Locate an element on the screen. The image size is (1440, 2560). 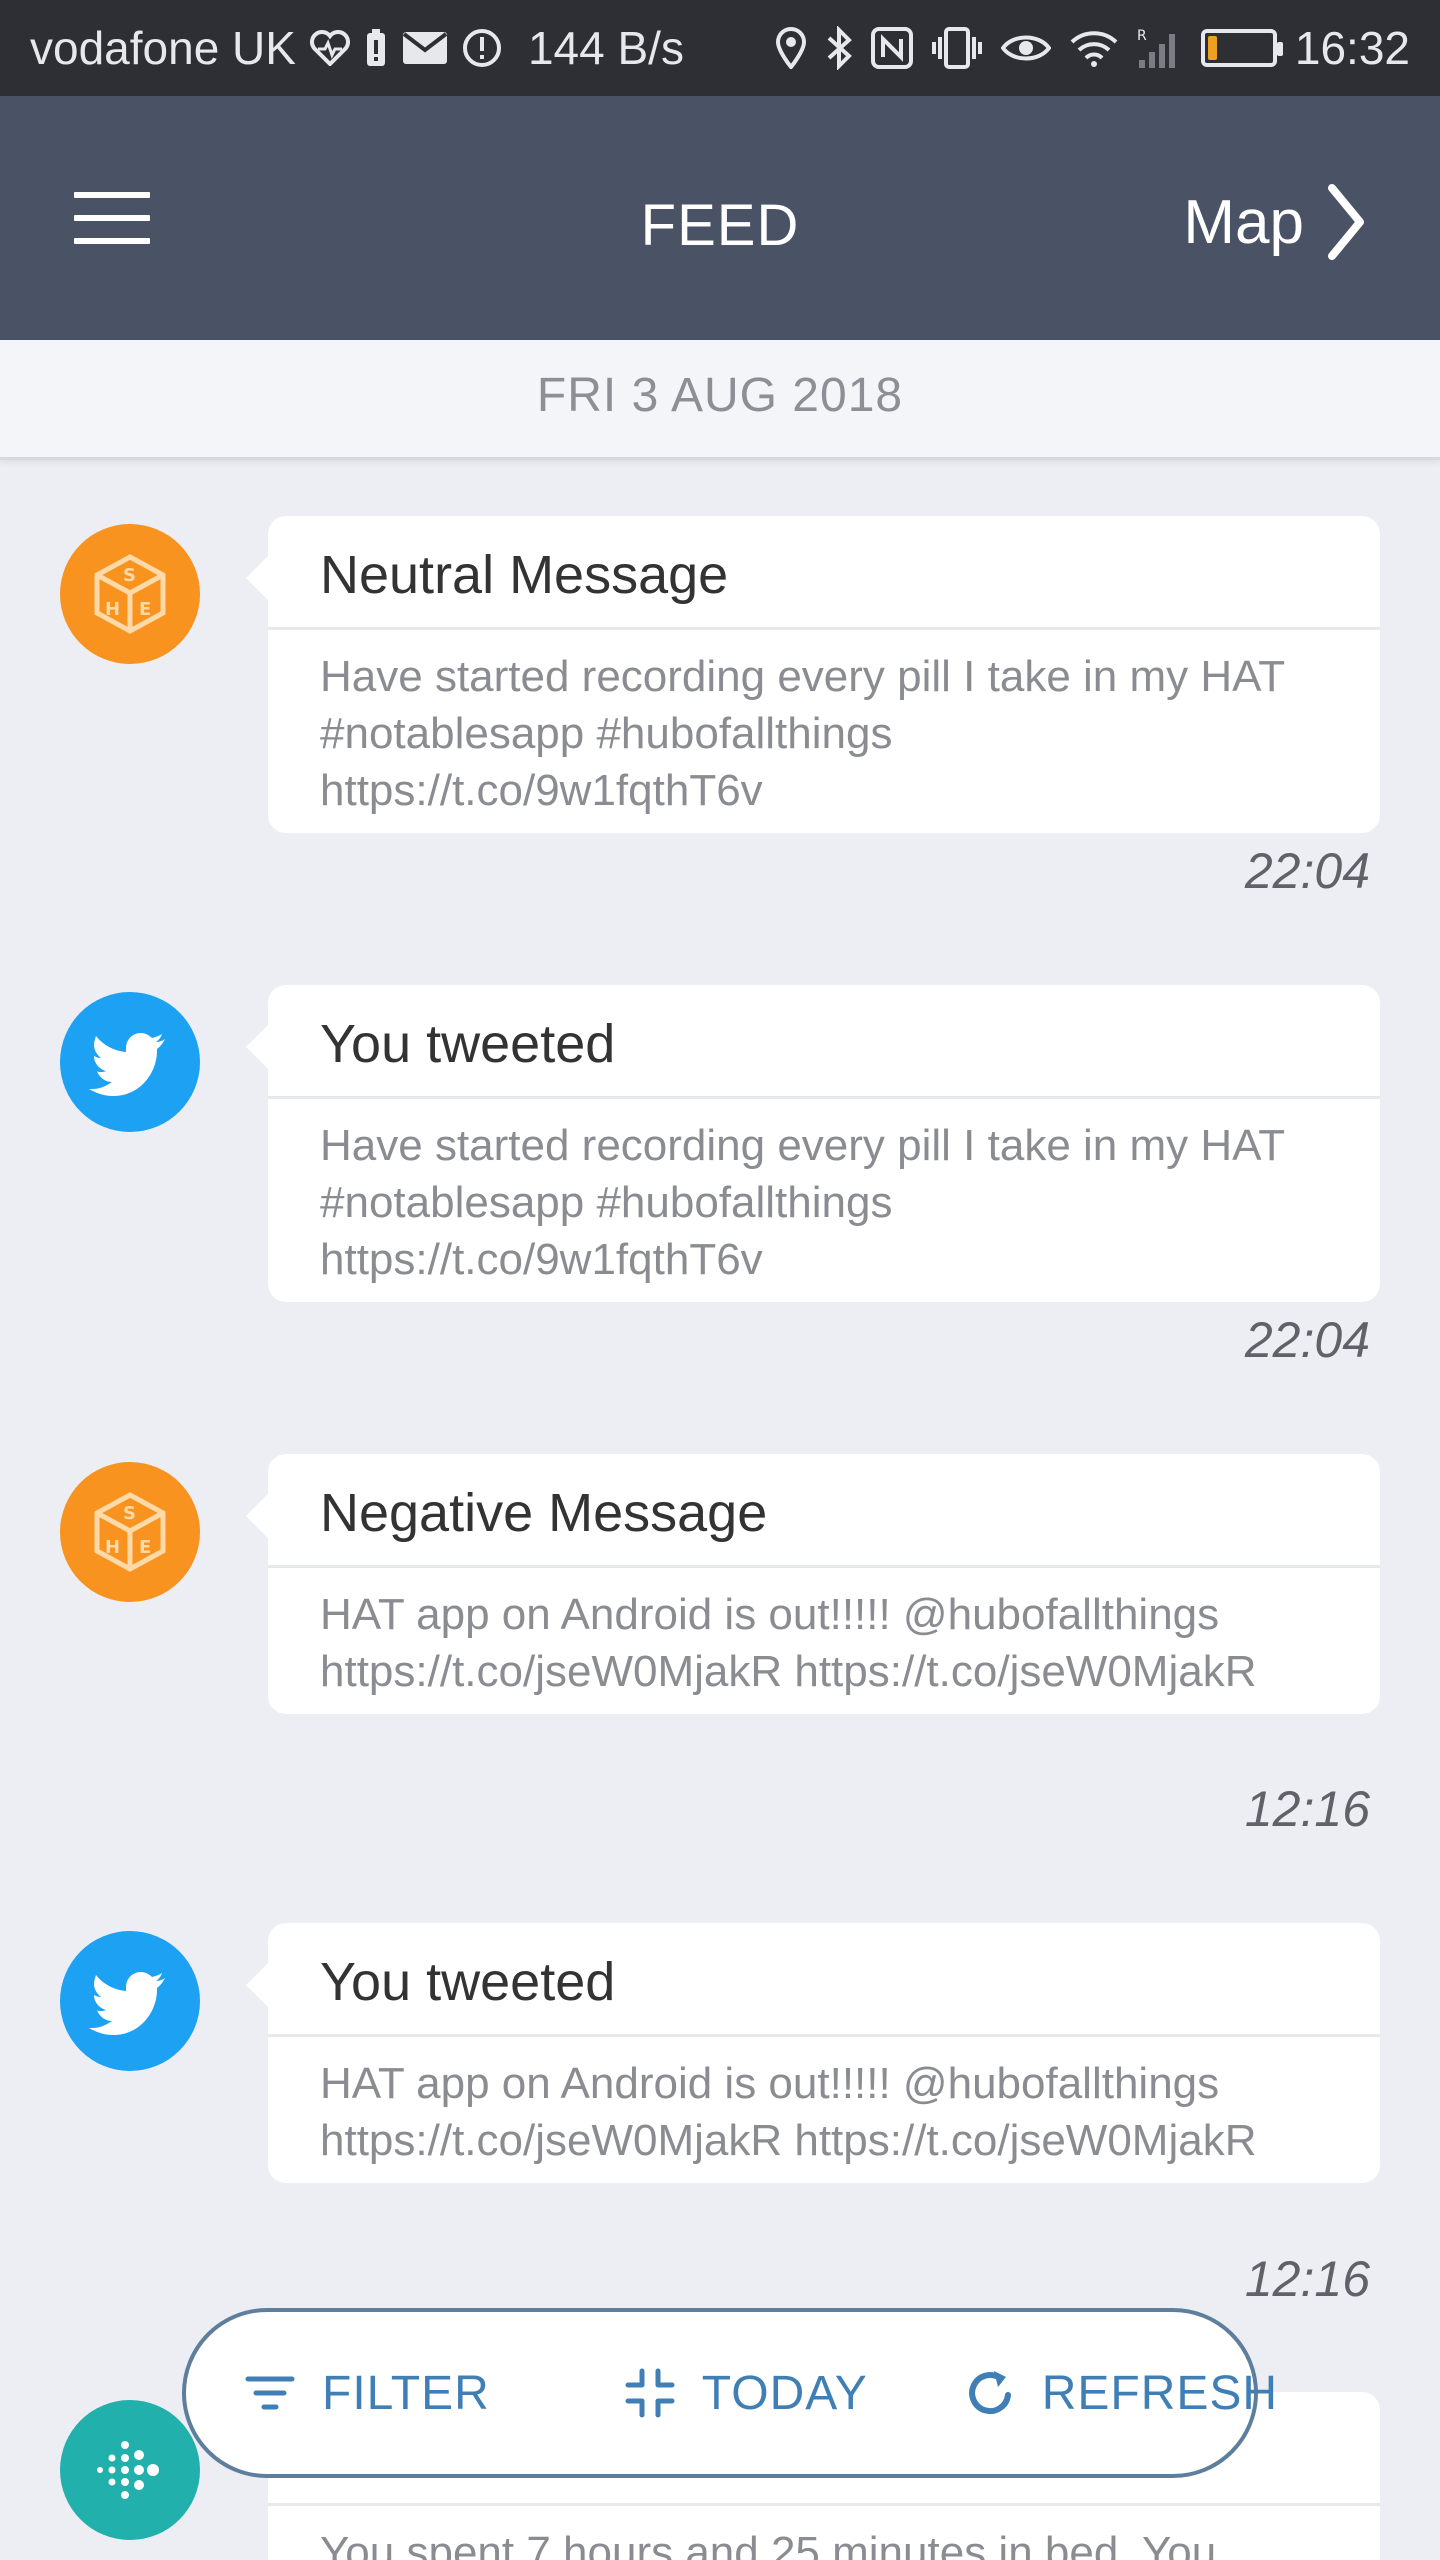
today-label: TODAY is located at coordinates (784, 2393).